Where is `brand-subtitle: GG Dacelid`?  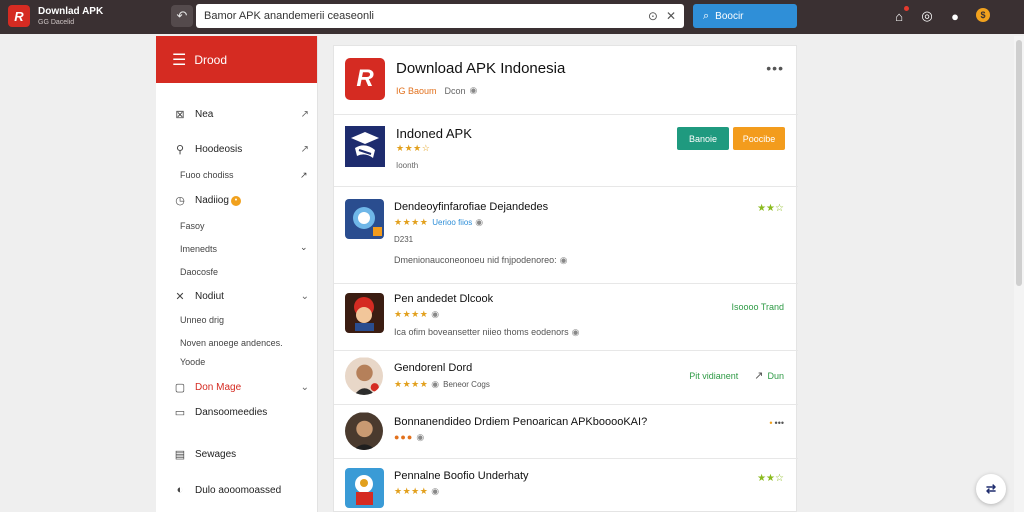 brand-subtitle: GG Dacelid is located at coordinates (56, 22).